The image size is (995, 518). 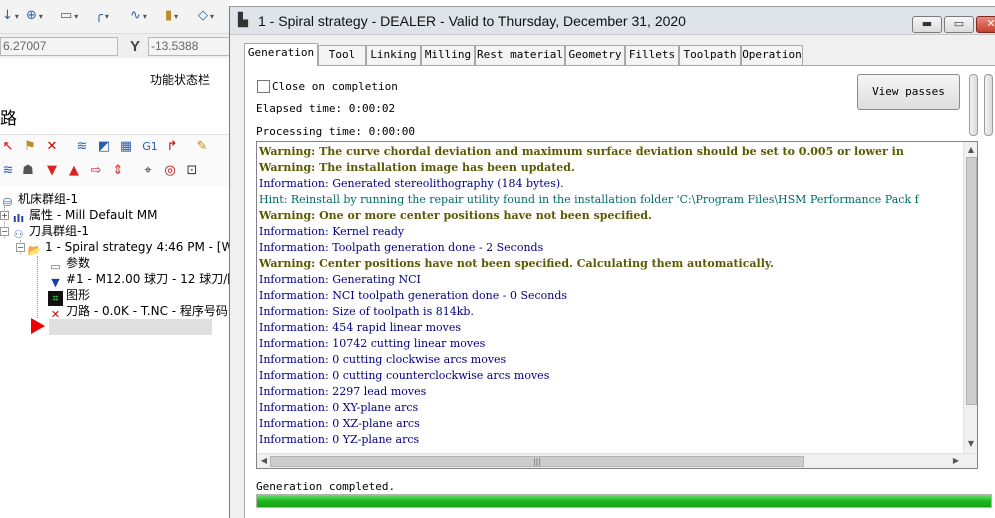 I want to click on log-vertical-scrollbar: ▲ ▼, so click(x=970, y=297).